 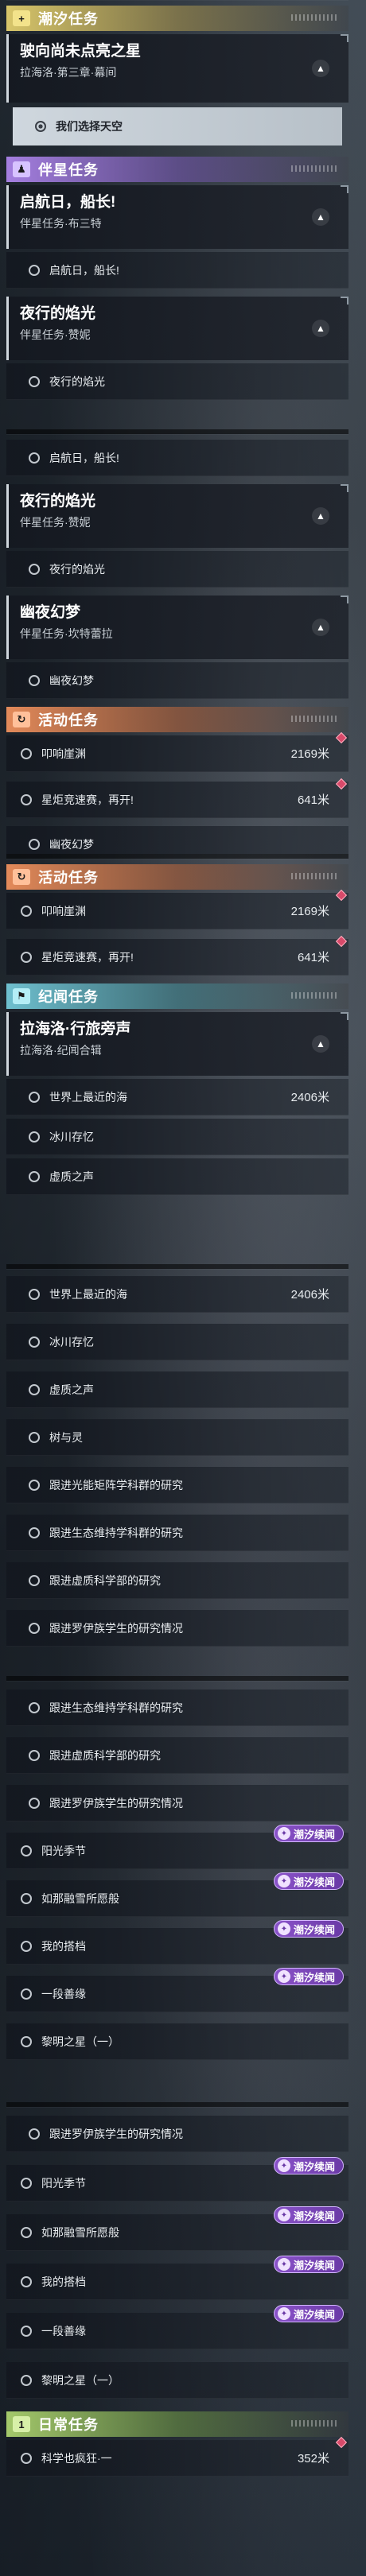 What do you see at coordinates (177, 2456) in the screenshot?
I see `subquest-row: 科学也疯狂·一 352米` at bounding box center [177, 2456].